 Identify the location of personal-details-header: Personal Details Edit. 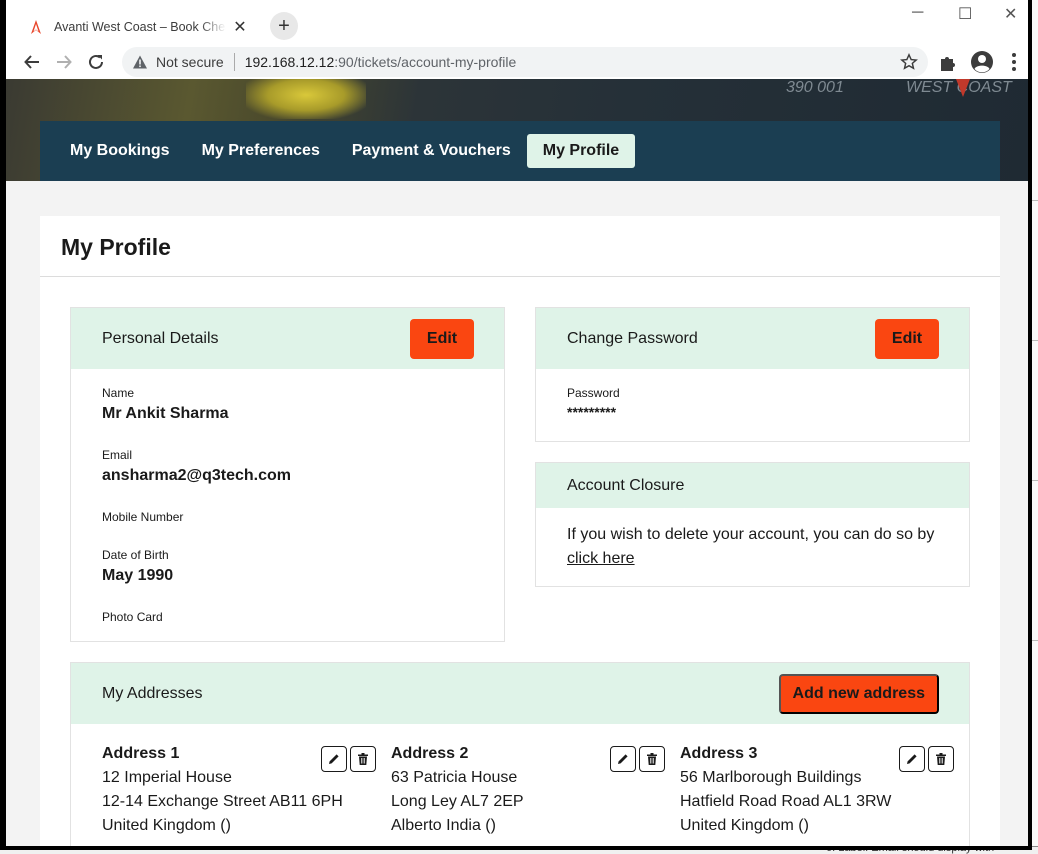
(287, 338).